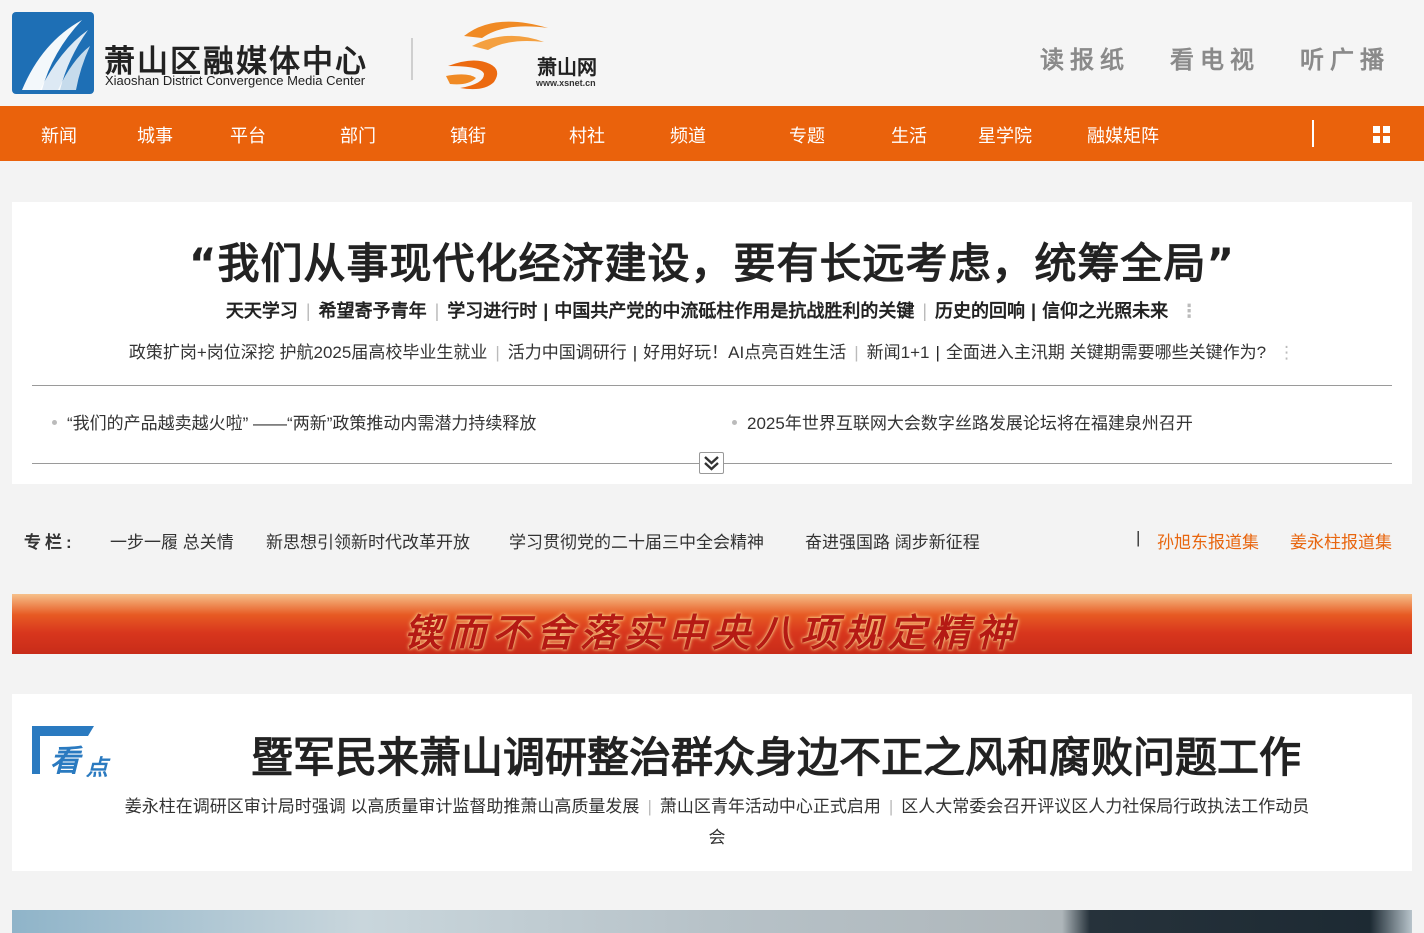  Describe the element at coordinates (382, 806) in the screenshot. I see `highlight-link: 姜永柱在调研区审计局时强调 以高质量审计监督助推萧山高质量发展` at that location.